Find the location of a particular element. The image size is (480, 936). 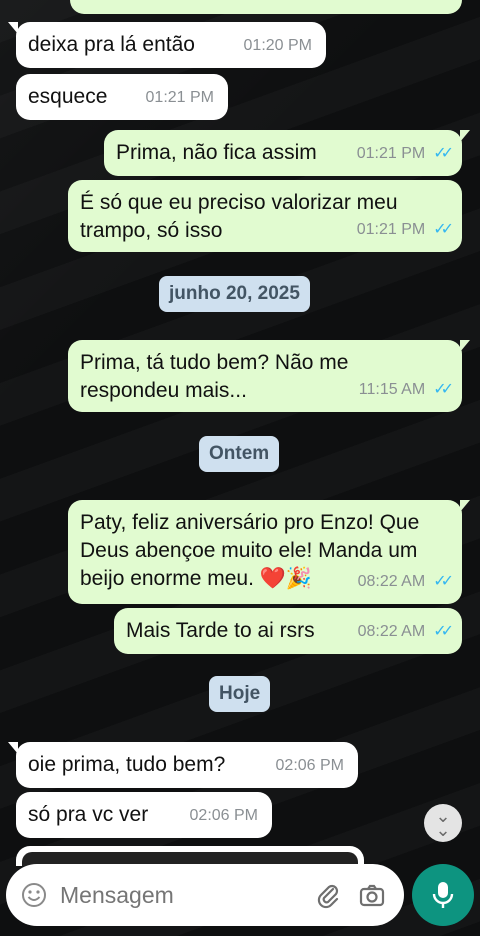

microphone-icon is located at coordinates (443, 895).